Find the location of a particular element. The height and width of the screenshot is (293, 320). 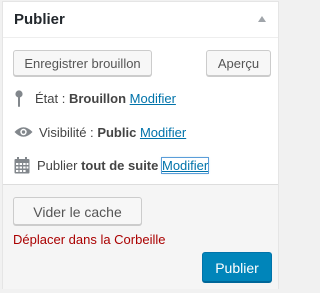

status-row: État : Brouillon Modifier is located at coordinates (94, 98).